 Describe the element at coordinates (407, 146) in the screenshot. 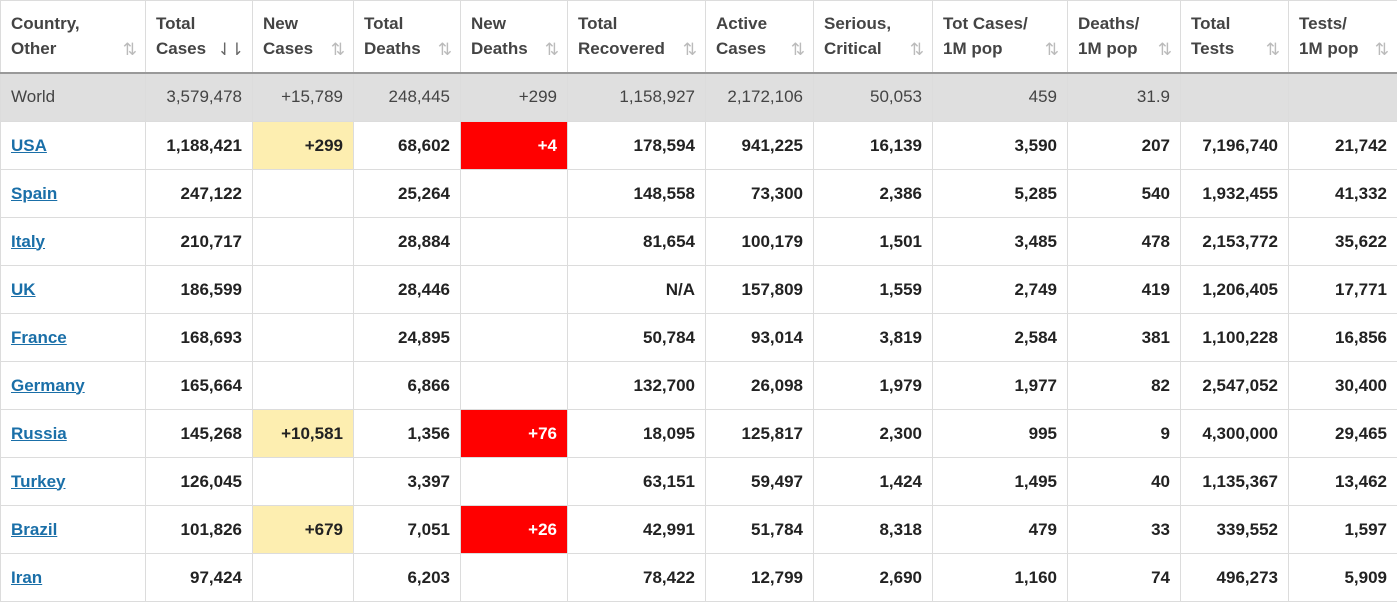

I see `cell-total-deaths: 68,602` at that location.